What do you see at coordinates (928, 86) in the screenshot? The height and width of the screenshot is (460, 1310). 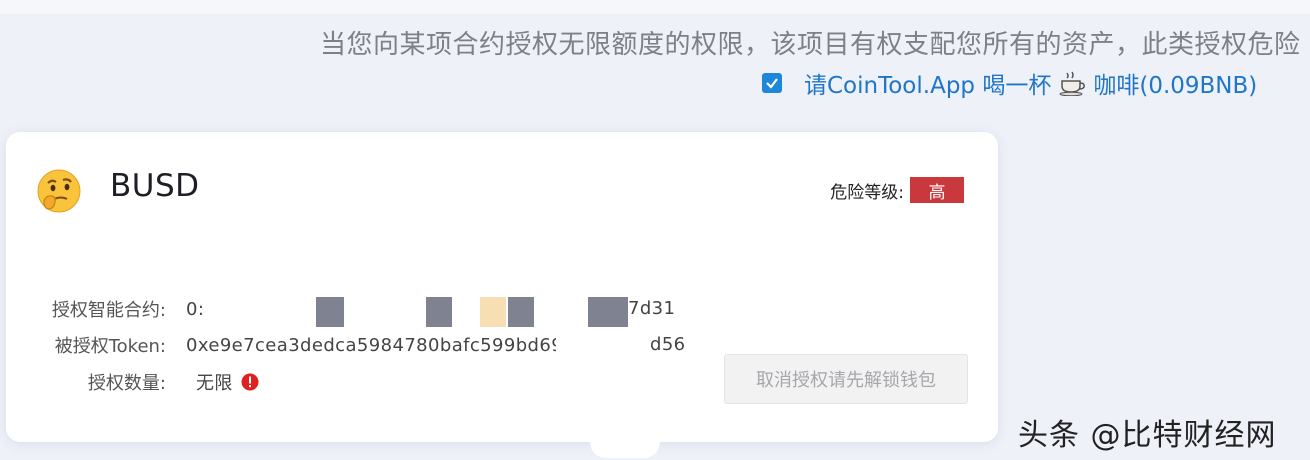 I see `tip-text: 请CoinTool.App 喝一杯` at bounding box center [928, 86].